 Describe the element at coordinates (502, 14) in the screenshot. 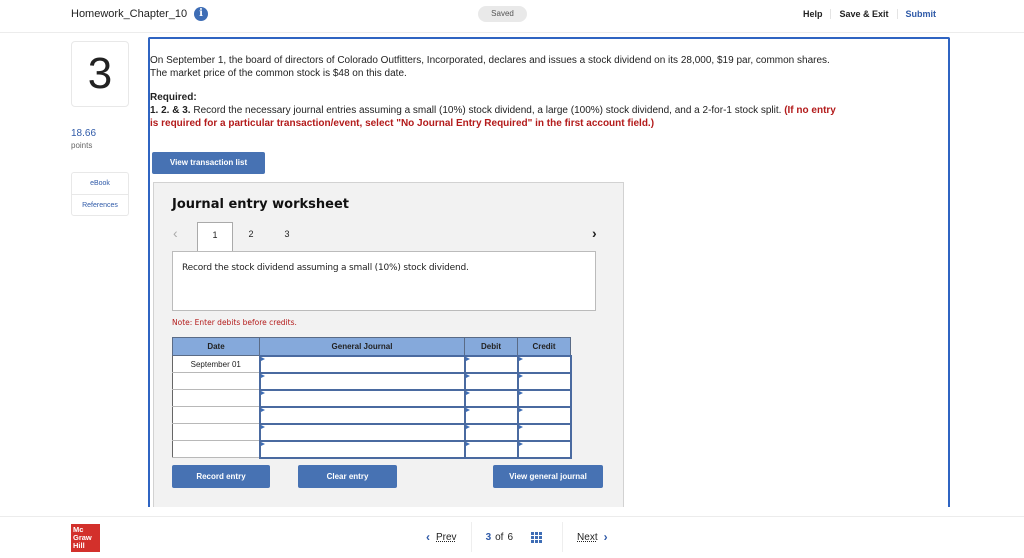

I see `saved-status-badge: Saved` at that location.